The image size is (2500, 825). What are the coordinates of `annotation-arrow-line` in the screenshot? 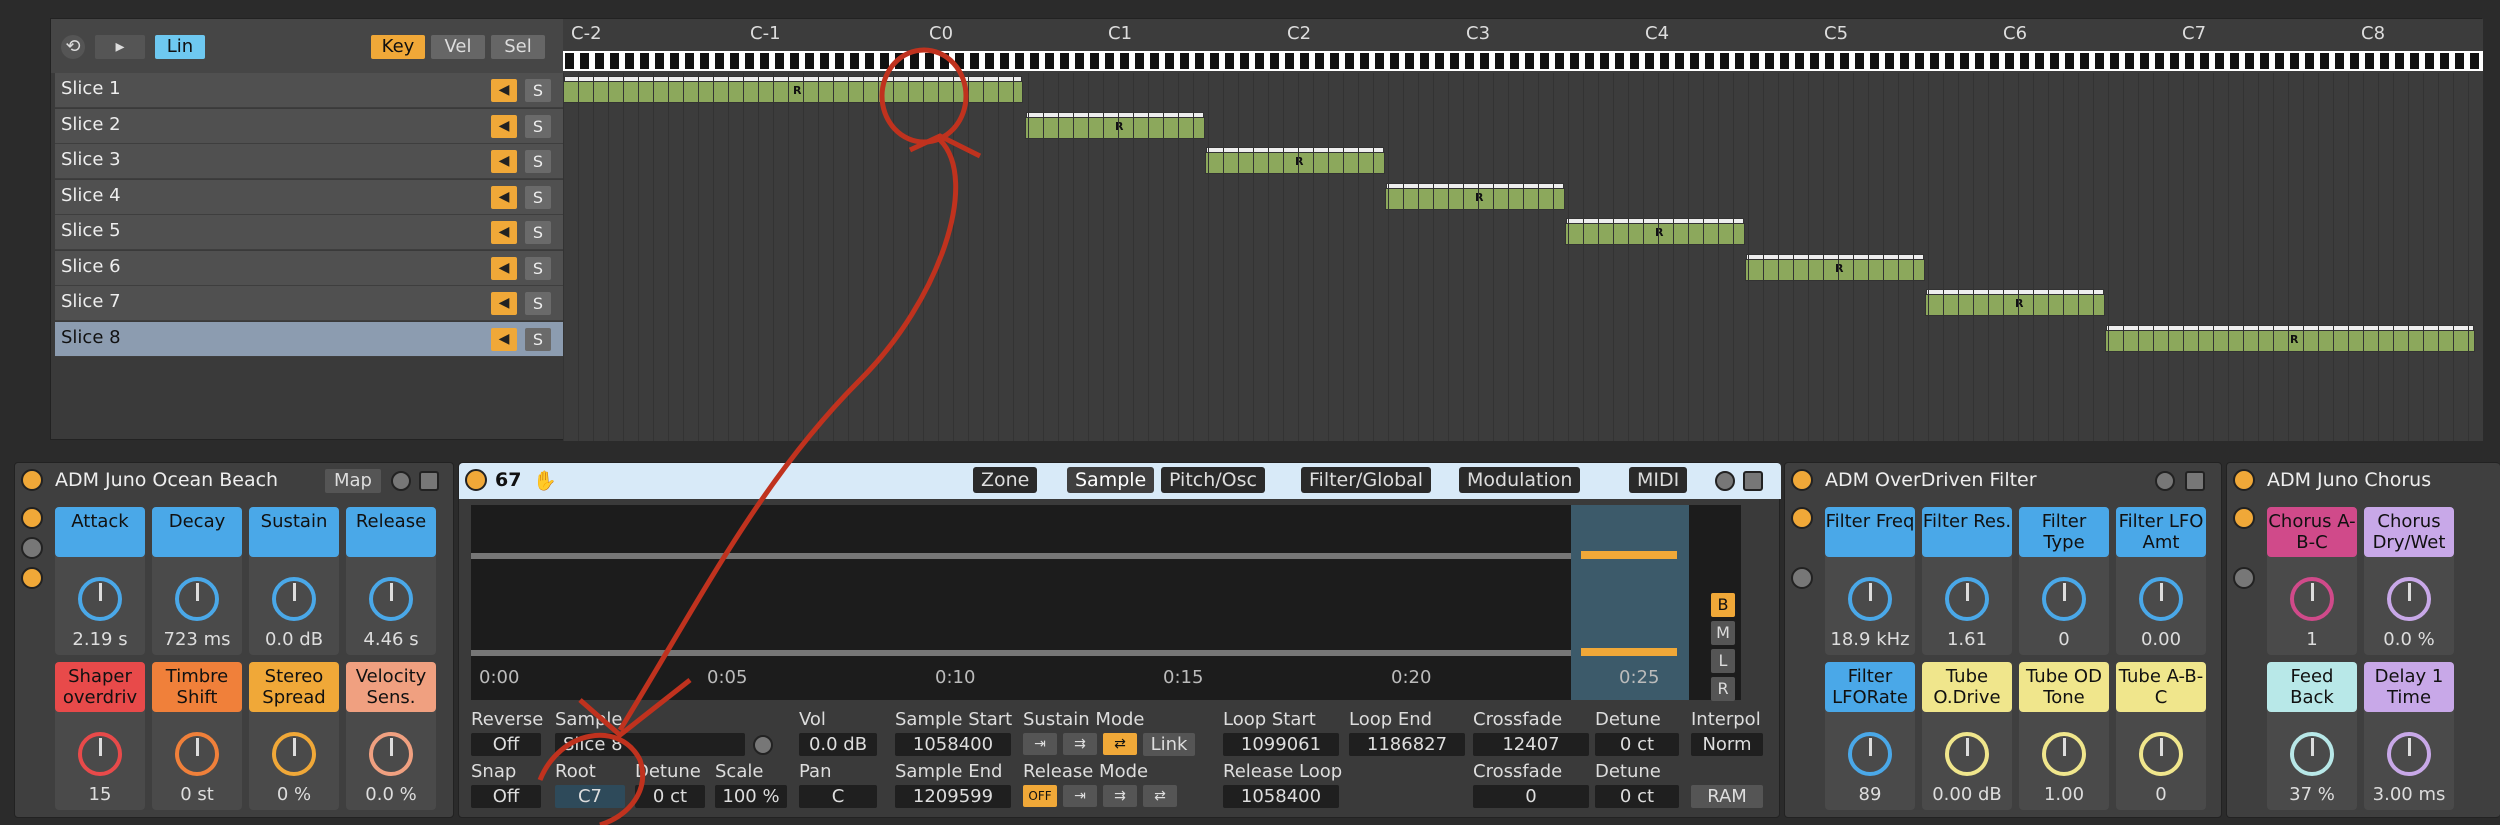 It's located at (788, 435).